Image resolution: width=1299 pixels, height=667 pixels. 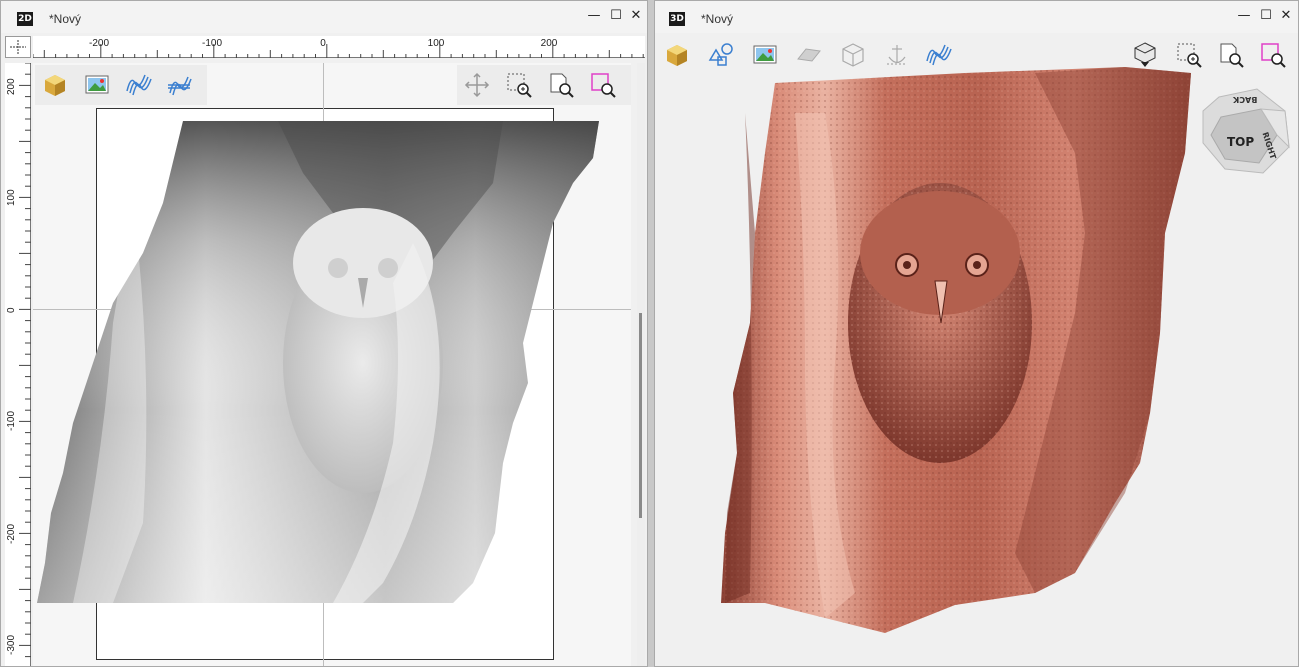 I want to click on wireframe-box-icon, so click(x=853, y=55).